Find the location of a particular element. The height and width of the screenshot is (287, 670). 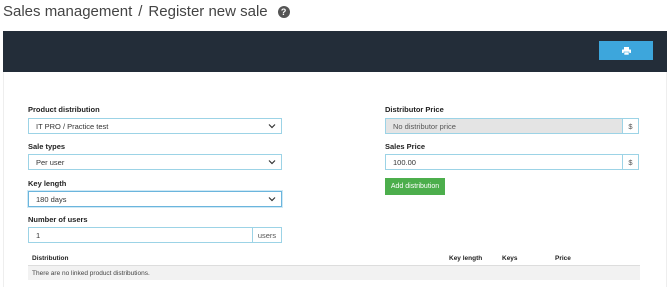

number-of-users-value: 1 is located at coordinates (38, 235).